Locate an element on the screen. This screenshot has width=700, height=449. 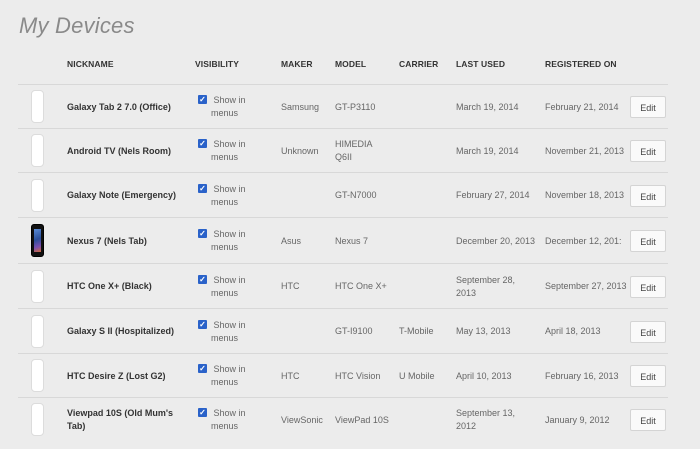
device-nickname: HTC One X+ (Black) is located at coordinates (109, 286).